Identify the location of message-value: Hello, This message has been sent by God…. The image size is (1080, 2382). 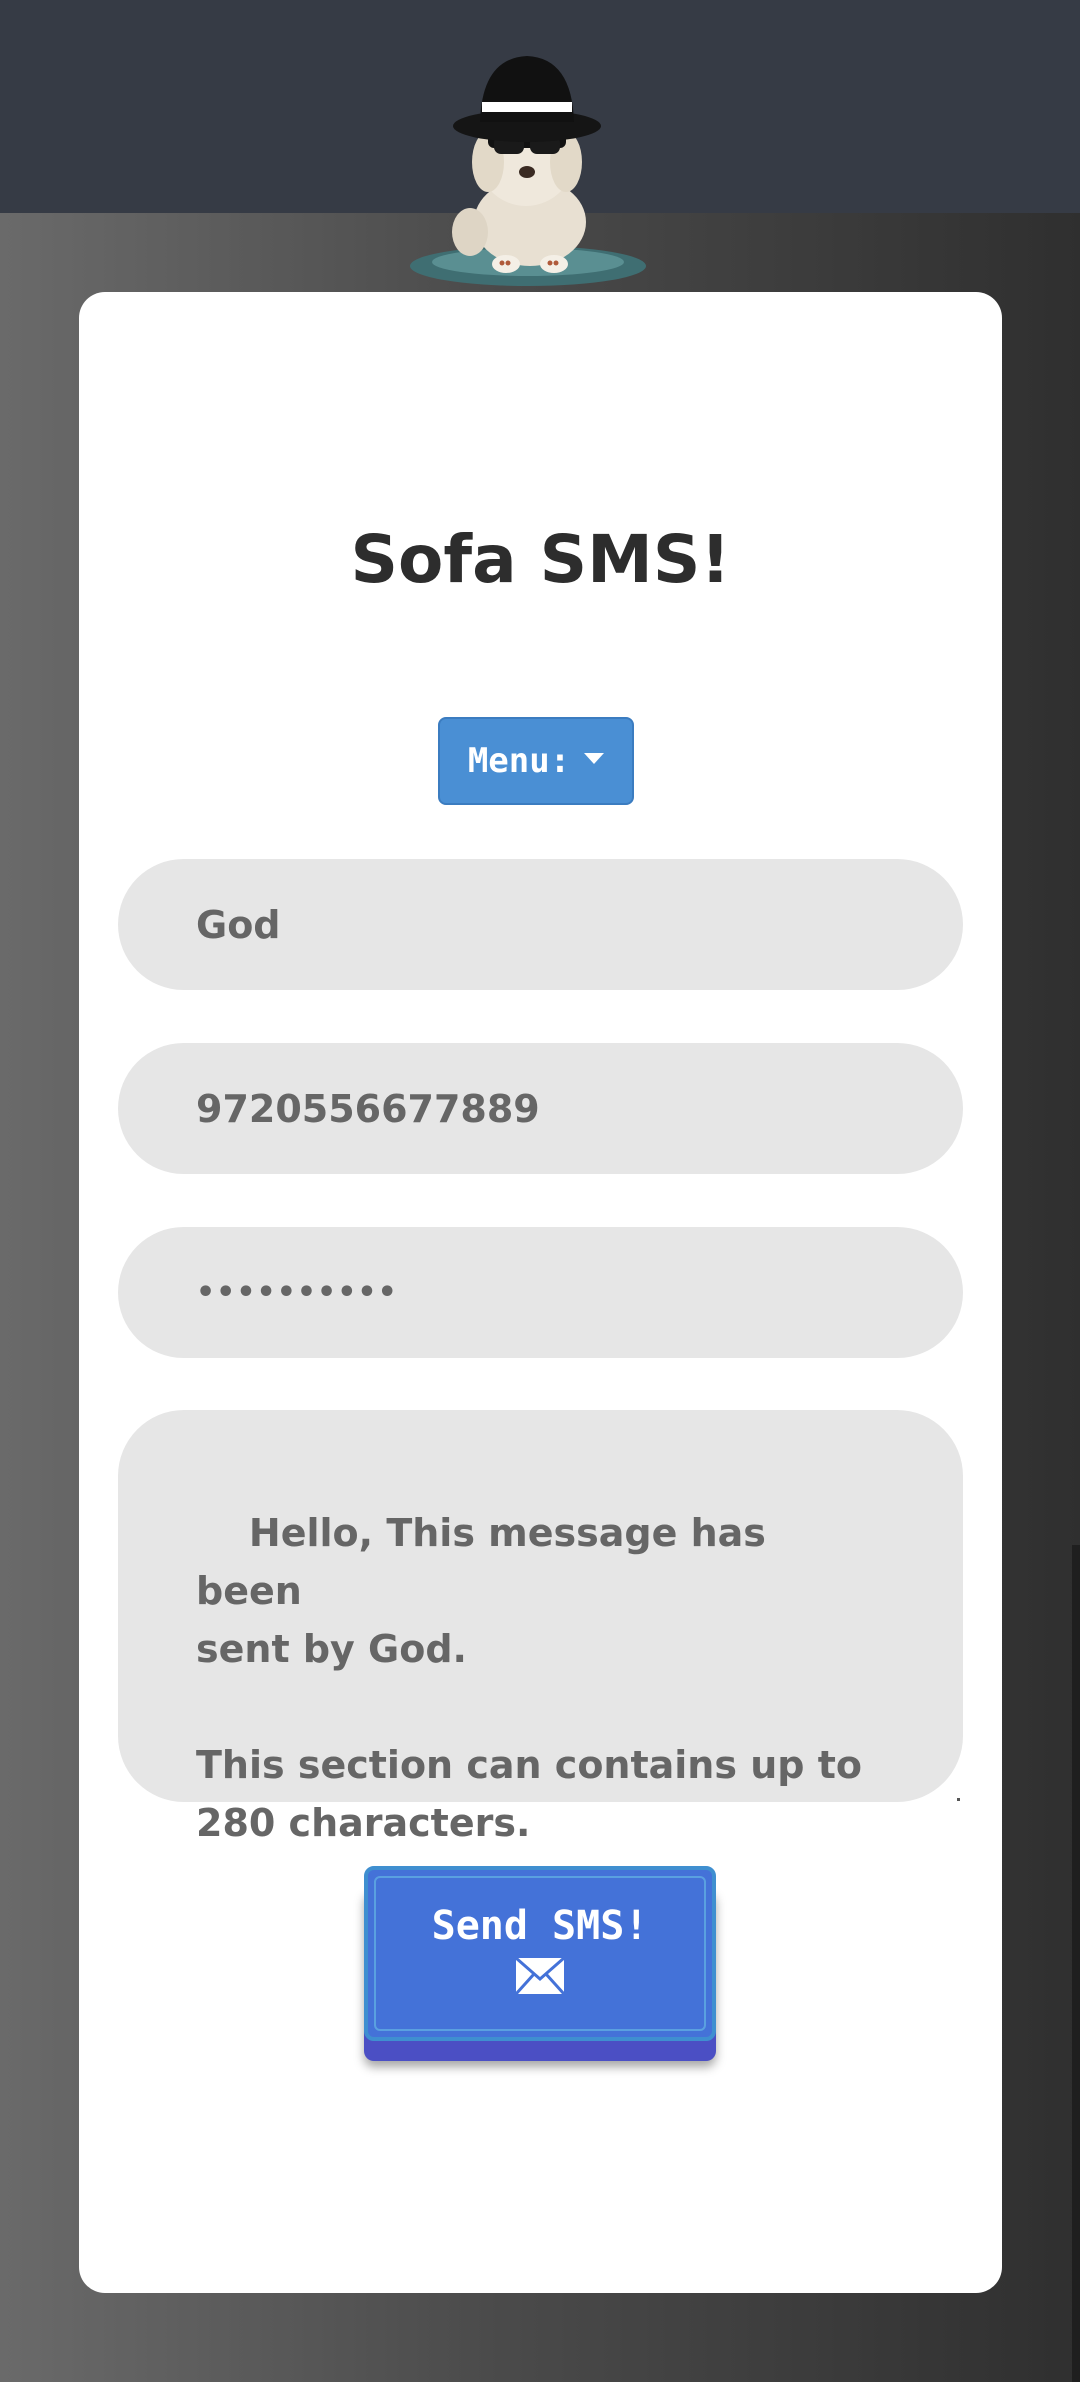
(529, 1678).